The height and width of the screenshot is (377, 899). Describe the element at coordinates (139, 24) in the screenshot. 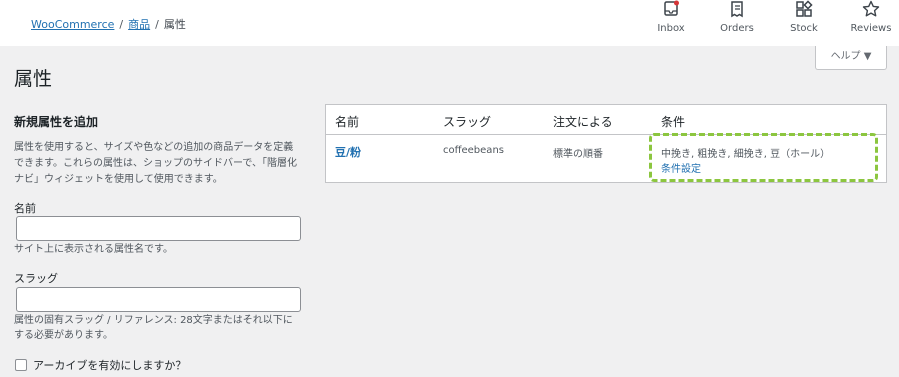

I see `breadcrumb-products-link: 商品` at that location.